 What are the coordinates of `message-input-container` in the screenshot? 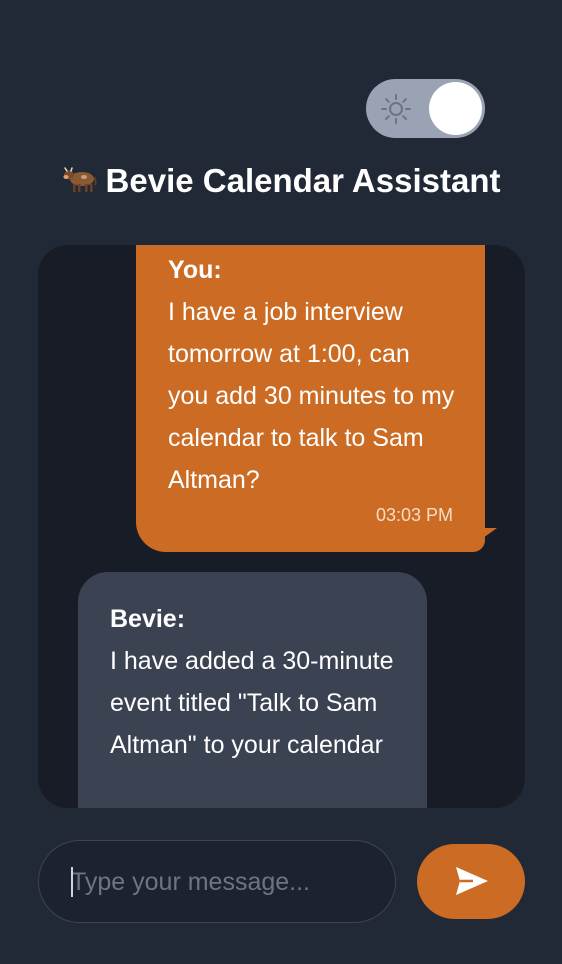 It's located at (217, 881).